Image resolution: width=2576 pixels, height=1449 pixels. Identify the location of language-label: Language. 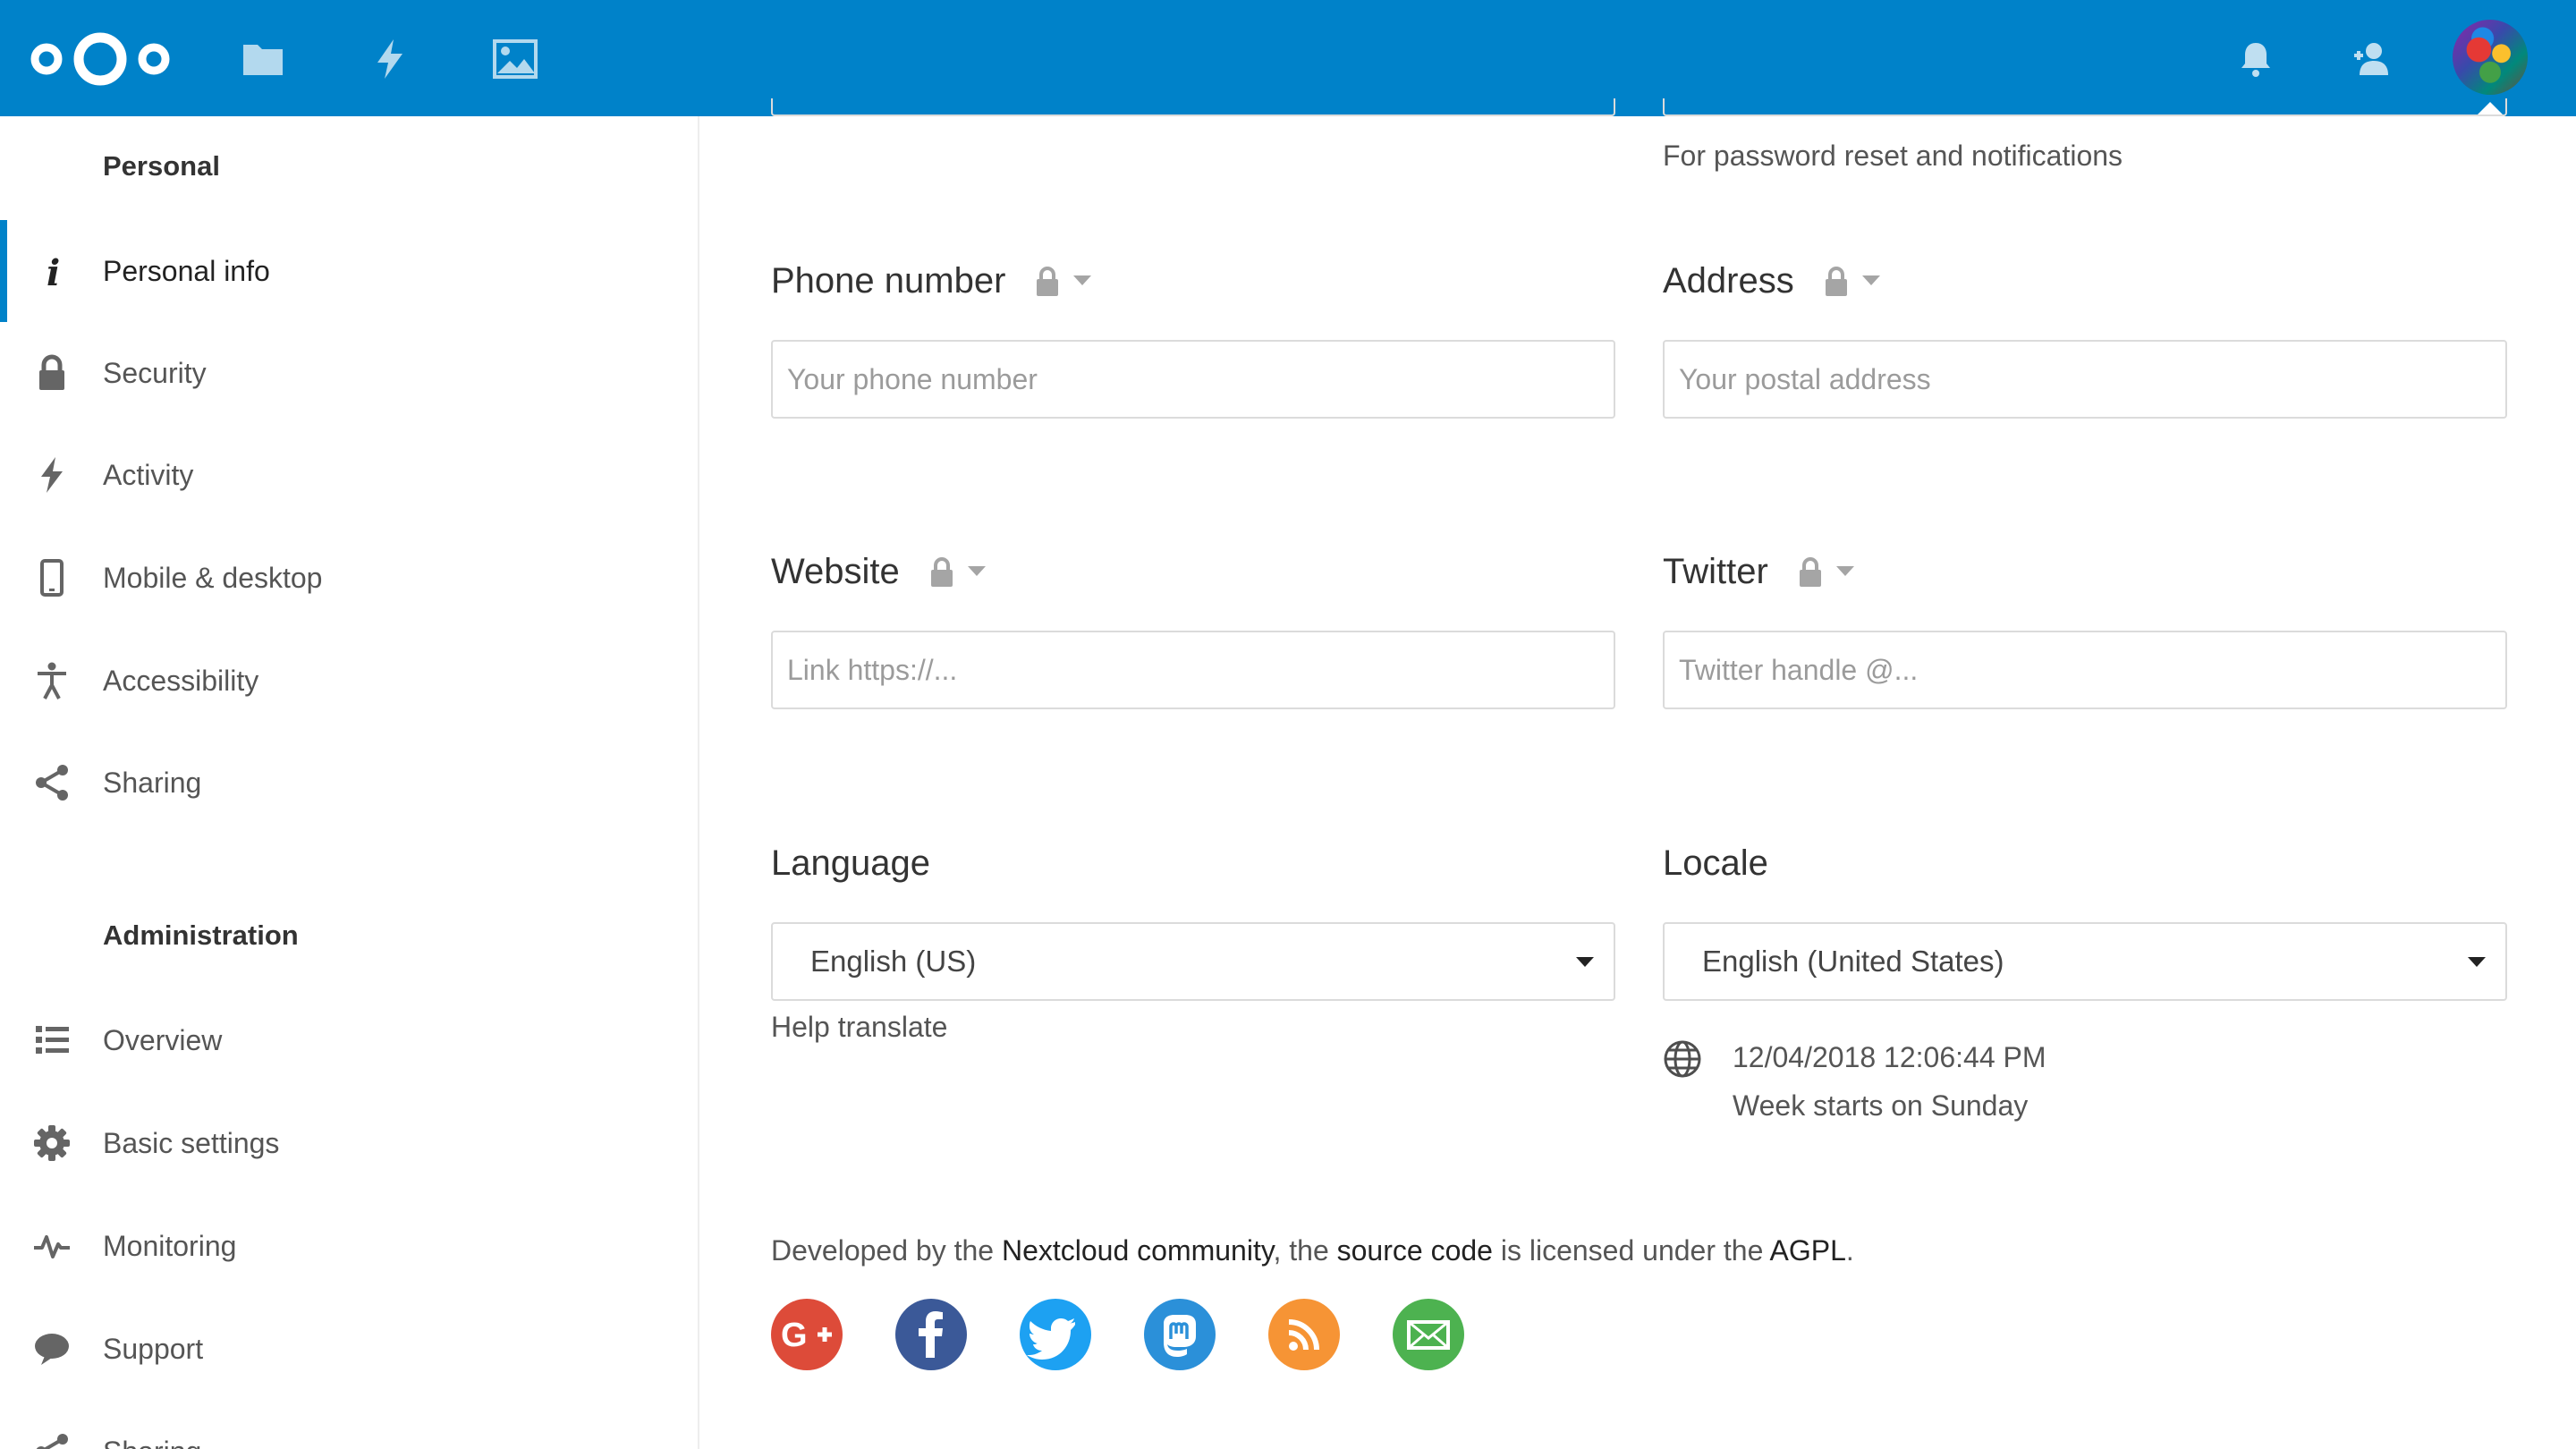
(850, 863).